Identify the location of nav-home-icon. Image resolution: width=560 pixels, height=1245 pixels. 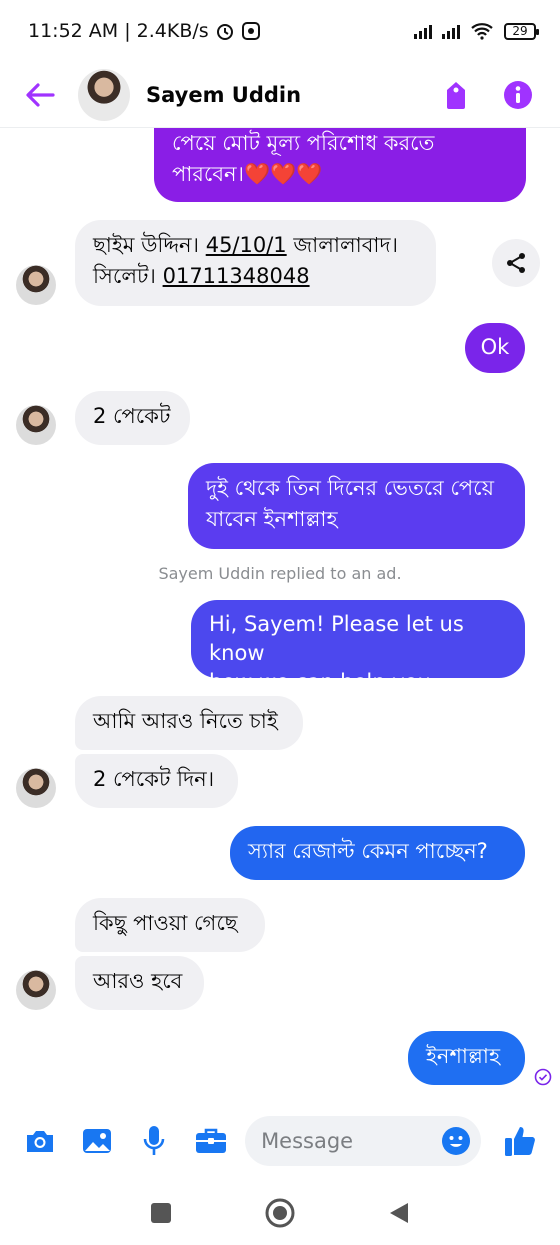
(280, 1213).